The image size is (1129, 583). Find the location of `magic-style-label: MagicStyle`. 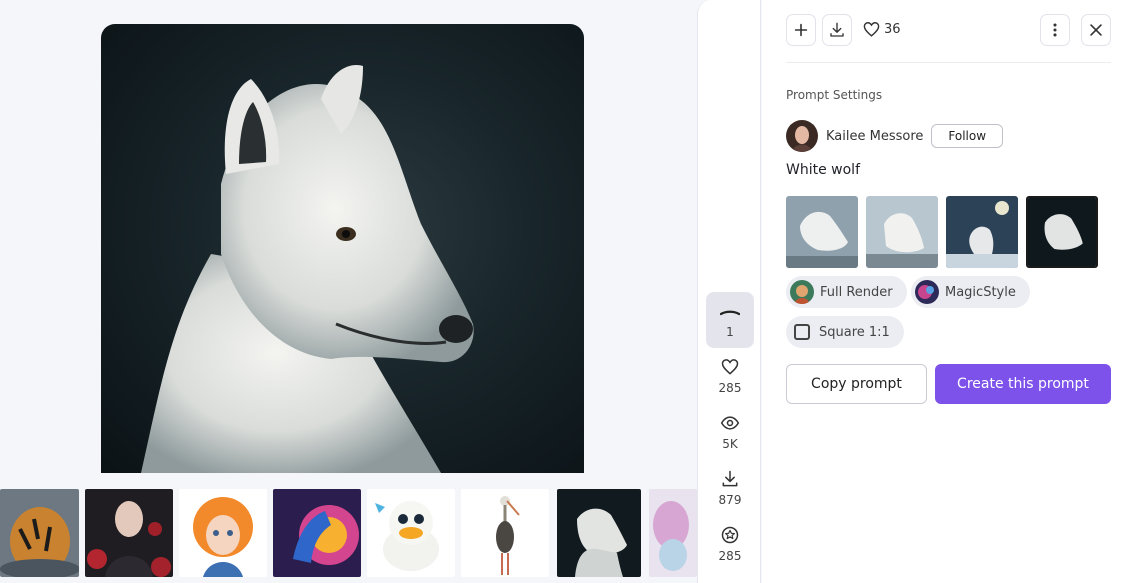

magic-style-label: MagicStyle is located at coordinates (980, 292).